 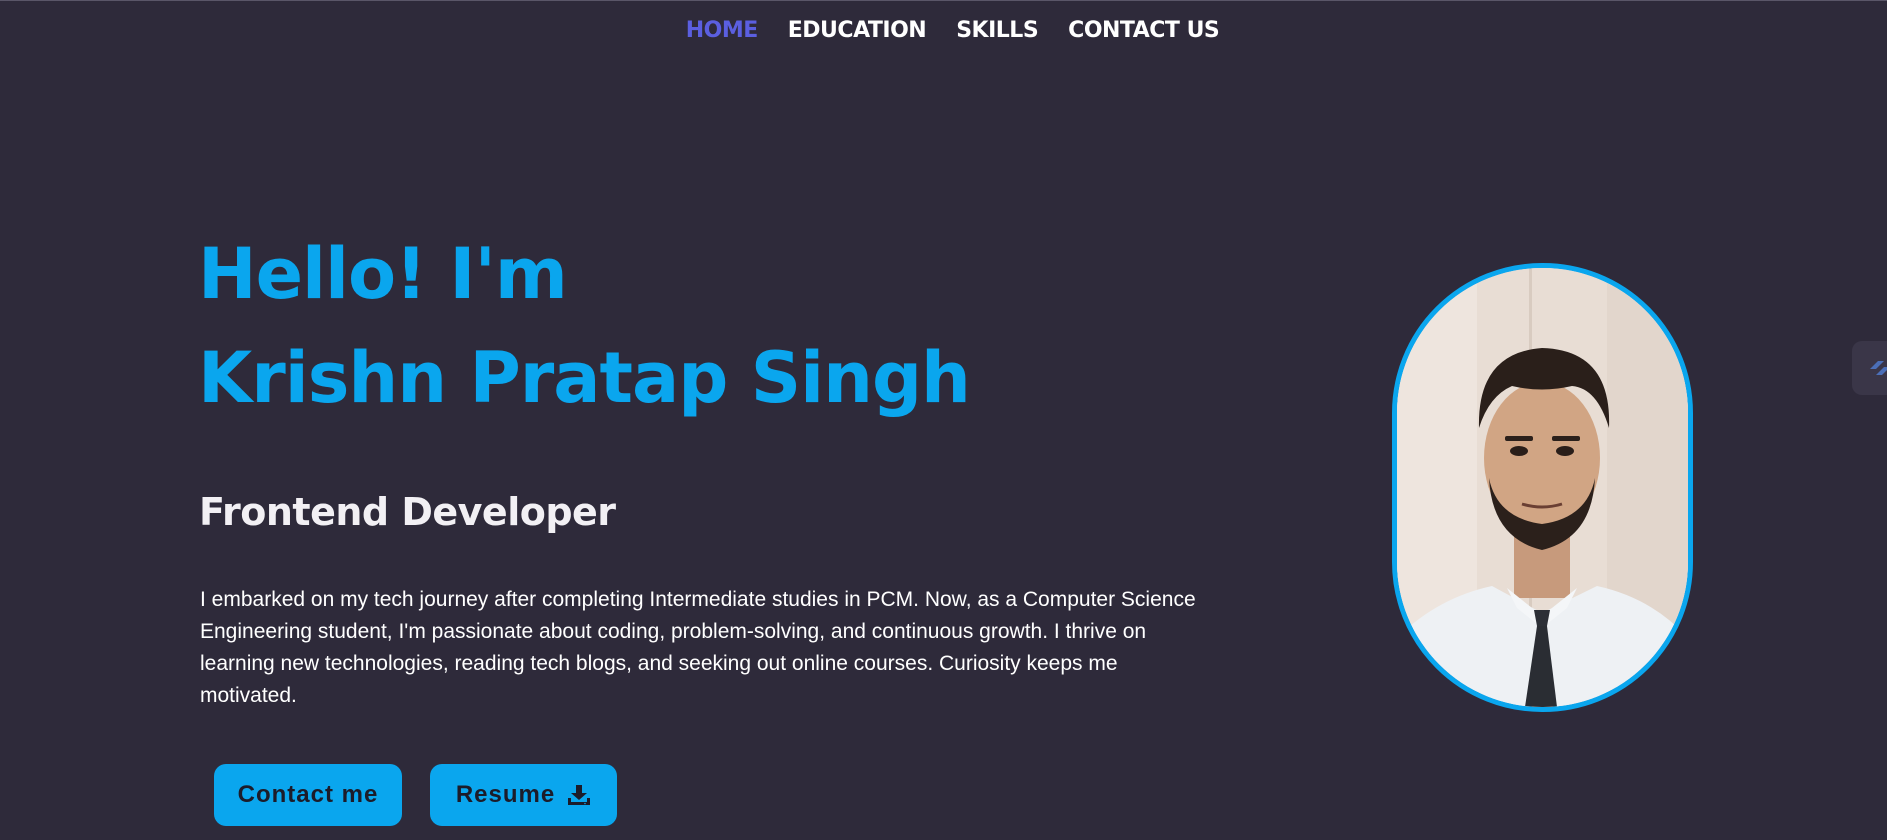 I want to click on greeting-text: Hello! I'm, so click(x=383, y=274).